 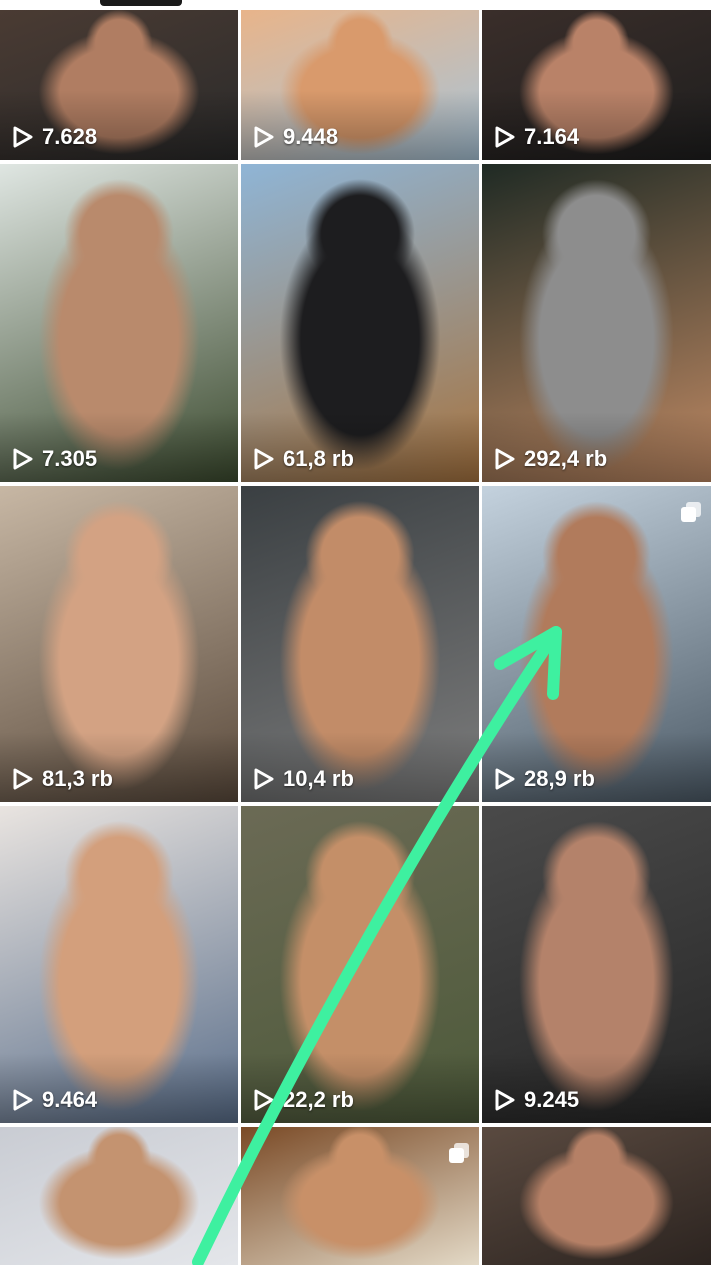 What do you see at coordinates (552, 136) in the screenshot?
I see `view-count-label: 7.164` at bounding box center [552, 136].